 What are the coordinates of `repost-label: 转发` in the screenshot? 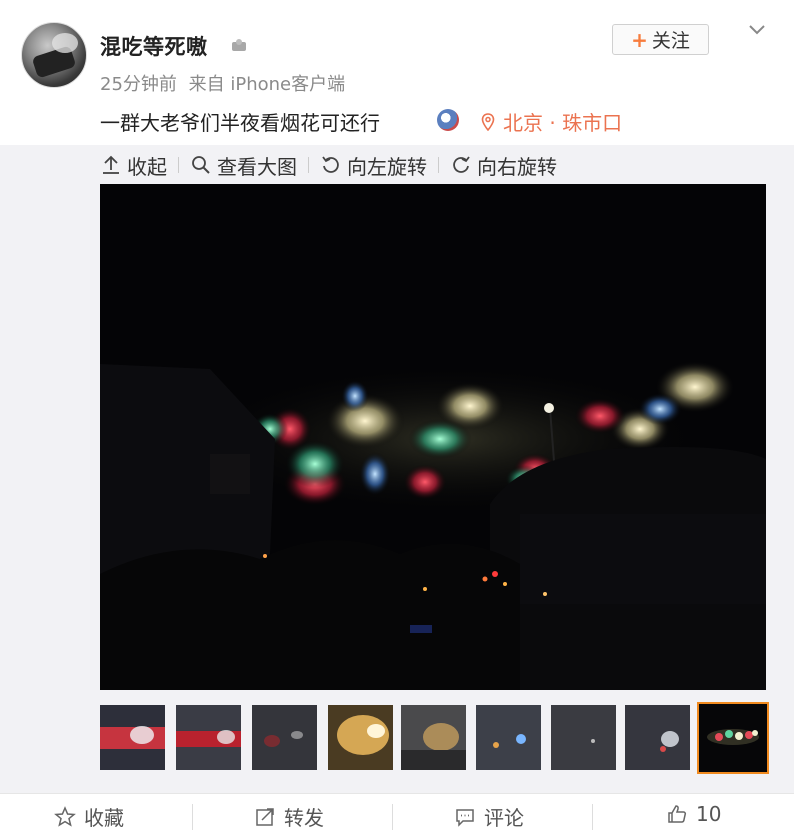 It's located at (304, 818).